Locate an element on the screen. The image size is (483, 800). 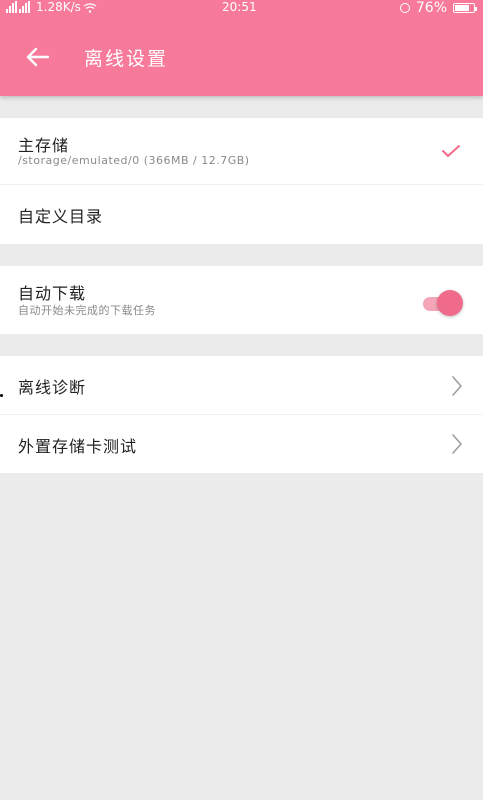
alarm-icon is located at coordinates (404, 8).